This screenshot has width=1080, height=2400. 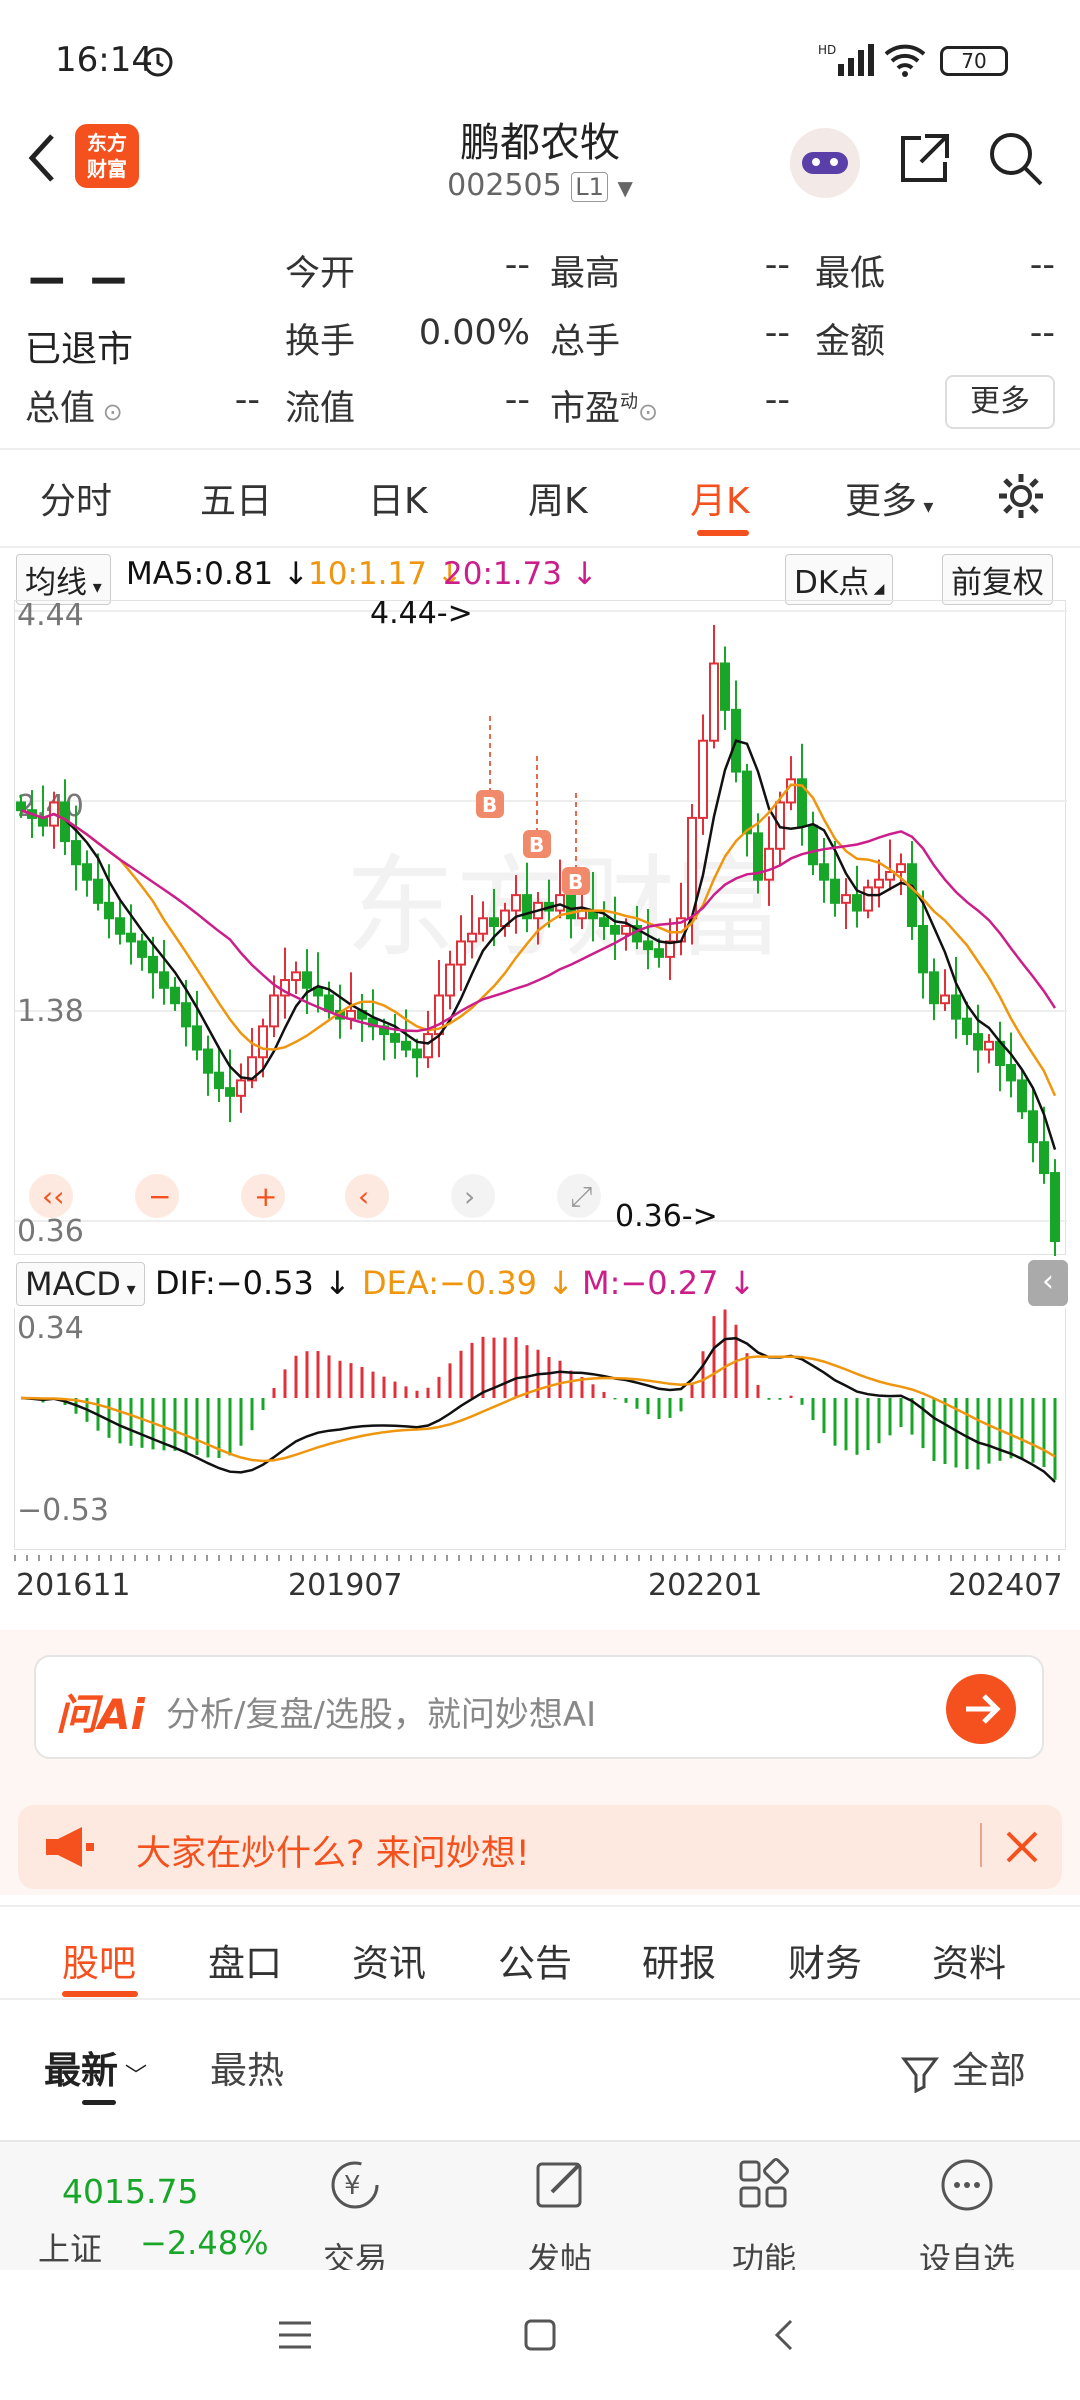 I want to click on menu-icon, so click(x=295, y=2335).